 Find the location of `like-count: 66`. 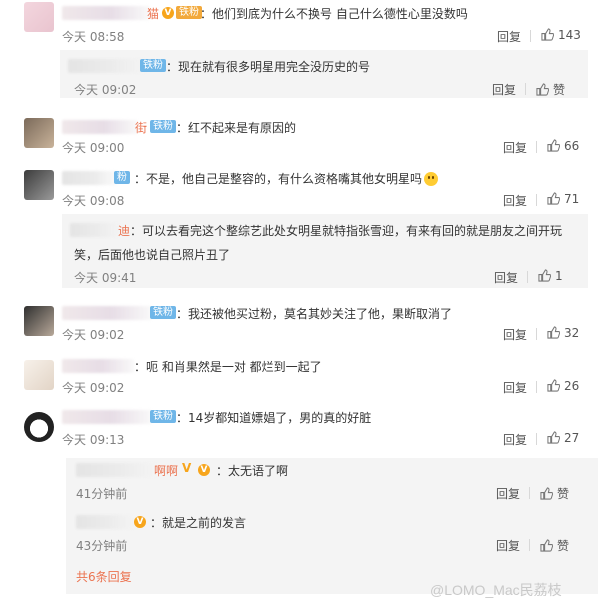

like-count: 66 is located at coordinates (572, 146).